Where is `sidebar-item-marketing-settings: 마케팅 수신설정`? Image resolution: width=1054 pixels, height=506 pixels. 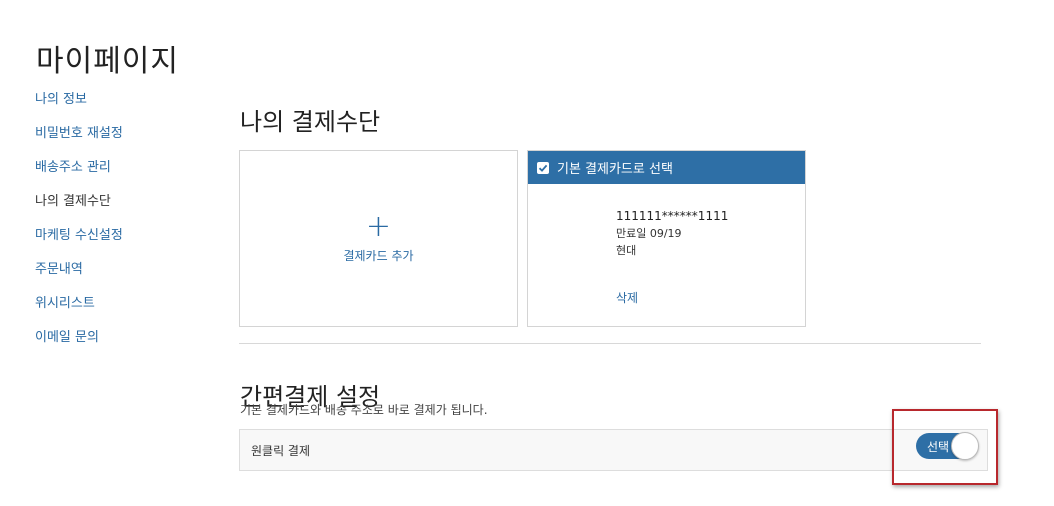
sidebar-item-marketing-settings: 마케팅 수신설정 is located at coordinates (79, 243).